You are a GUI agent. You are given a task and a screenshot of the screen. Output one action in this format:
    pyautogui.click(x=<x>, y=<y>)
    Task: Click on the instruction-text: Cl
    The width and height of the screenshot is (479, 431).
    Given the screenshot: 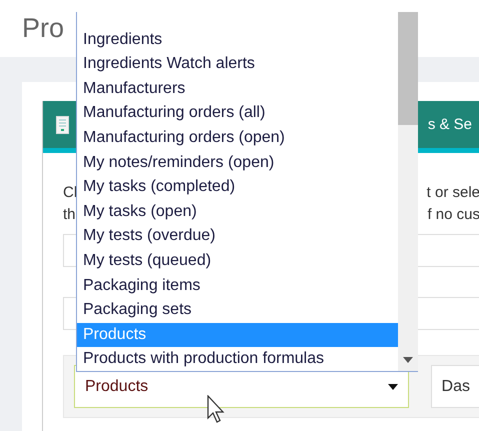 What is the action you would take?
    pyautogui.click(x=70, y=192)
    